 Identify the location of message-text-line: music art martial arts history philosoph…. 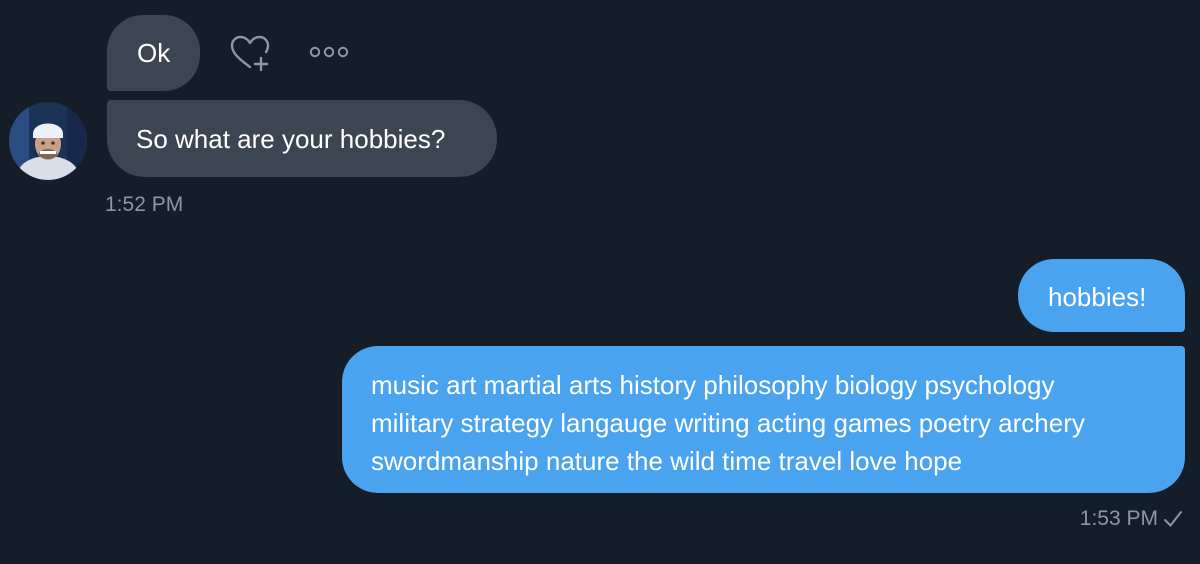
(713, 385).